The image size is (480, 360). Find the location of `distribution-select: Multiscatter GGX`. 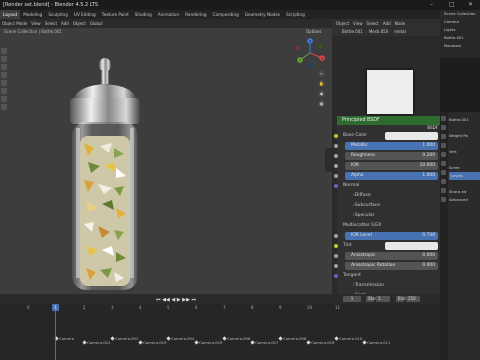

distribution-select: Multiscatter GGX is located at coordinates (388, 226).